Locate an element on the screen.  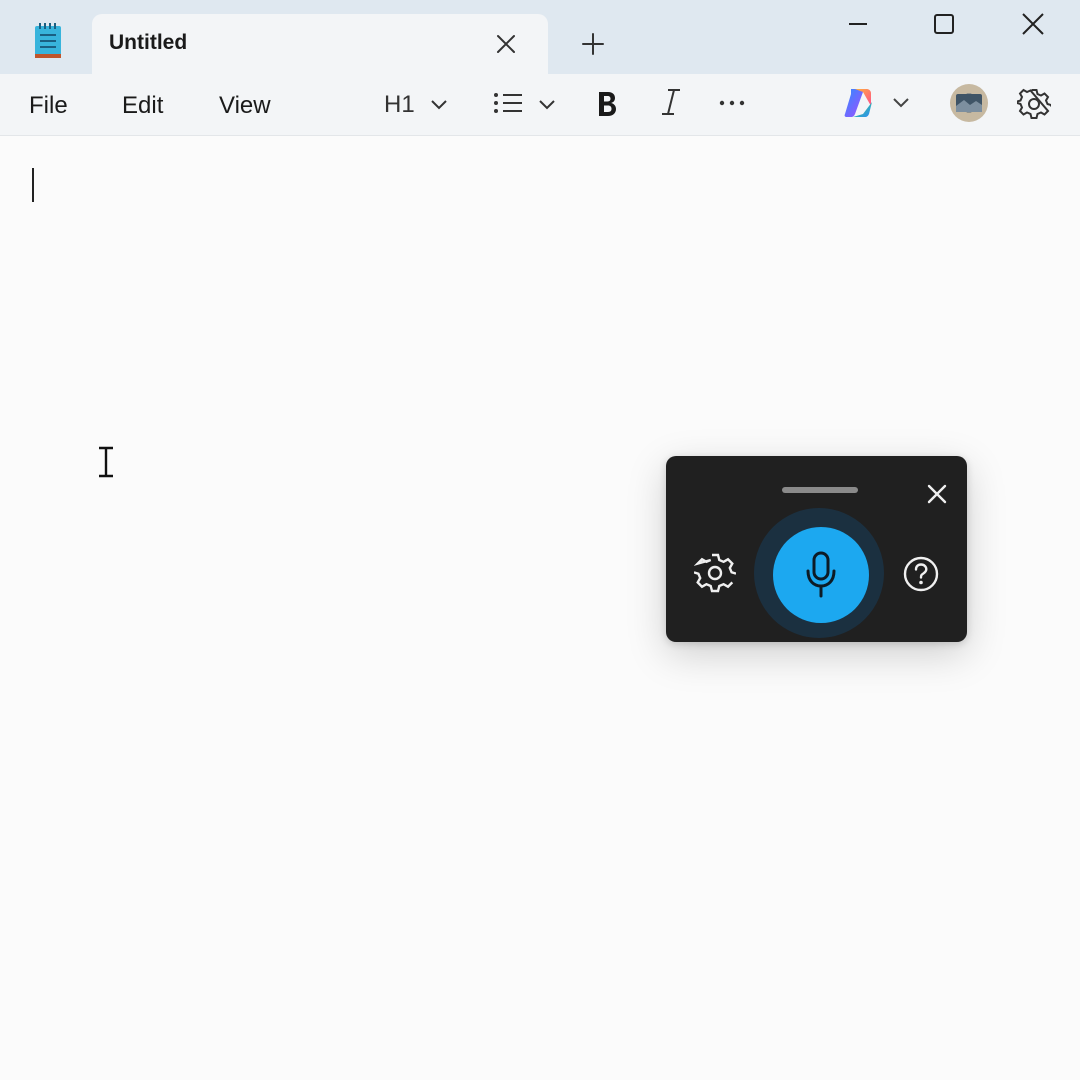
bulleted-list-icon is located at coordinates (508, 103).